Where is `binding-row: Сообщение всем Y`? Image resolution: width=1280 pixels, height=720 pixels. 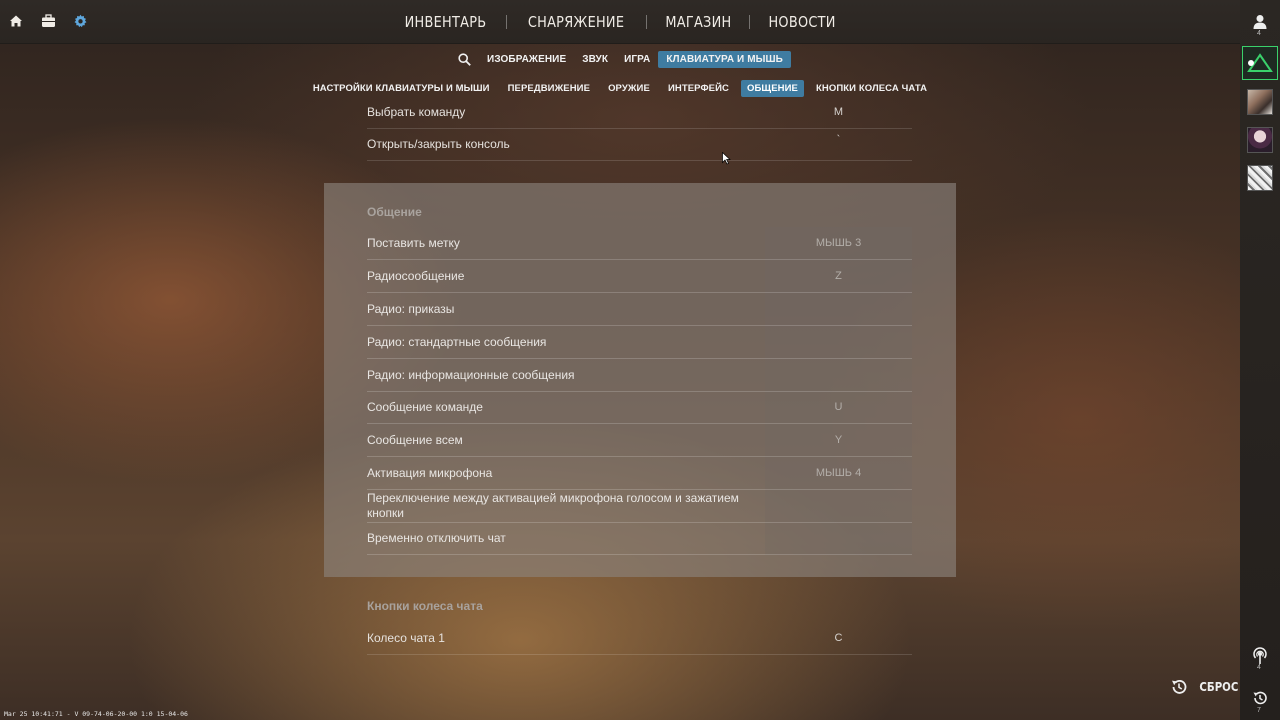 binding-row: Сообщение всем Y is located at coordinates (639, 440).